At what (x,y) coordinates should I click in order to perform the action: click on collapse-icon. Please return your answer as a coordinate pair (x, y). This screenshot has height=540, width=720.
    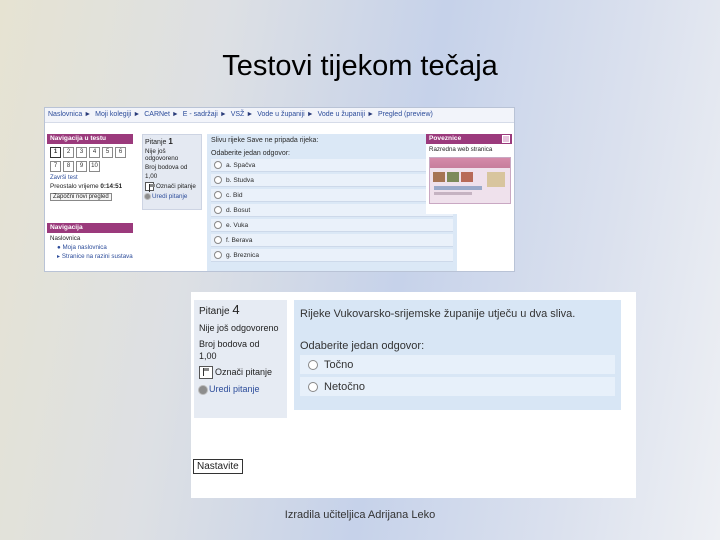
    Looking at the image, I should click on (506, 139).